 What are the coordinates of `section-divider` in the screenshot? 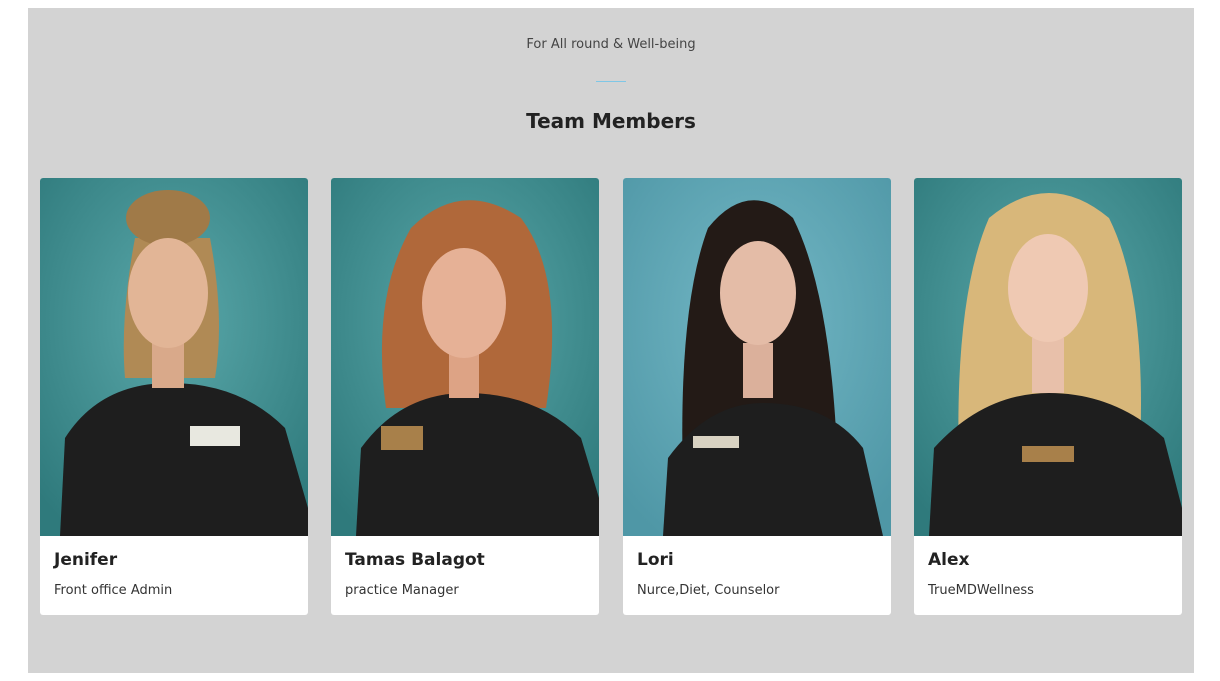 It's located at (611, 81).